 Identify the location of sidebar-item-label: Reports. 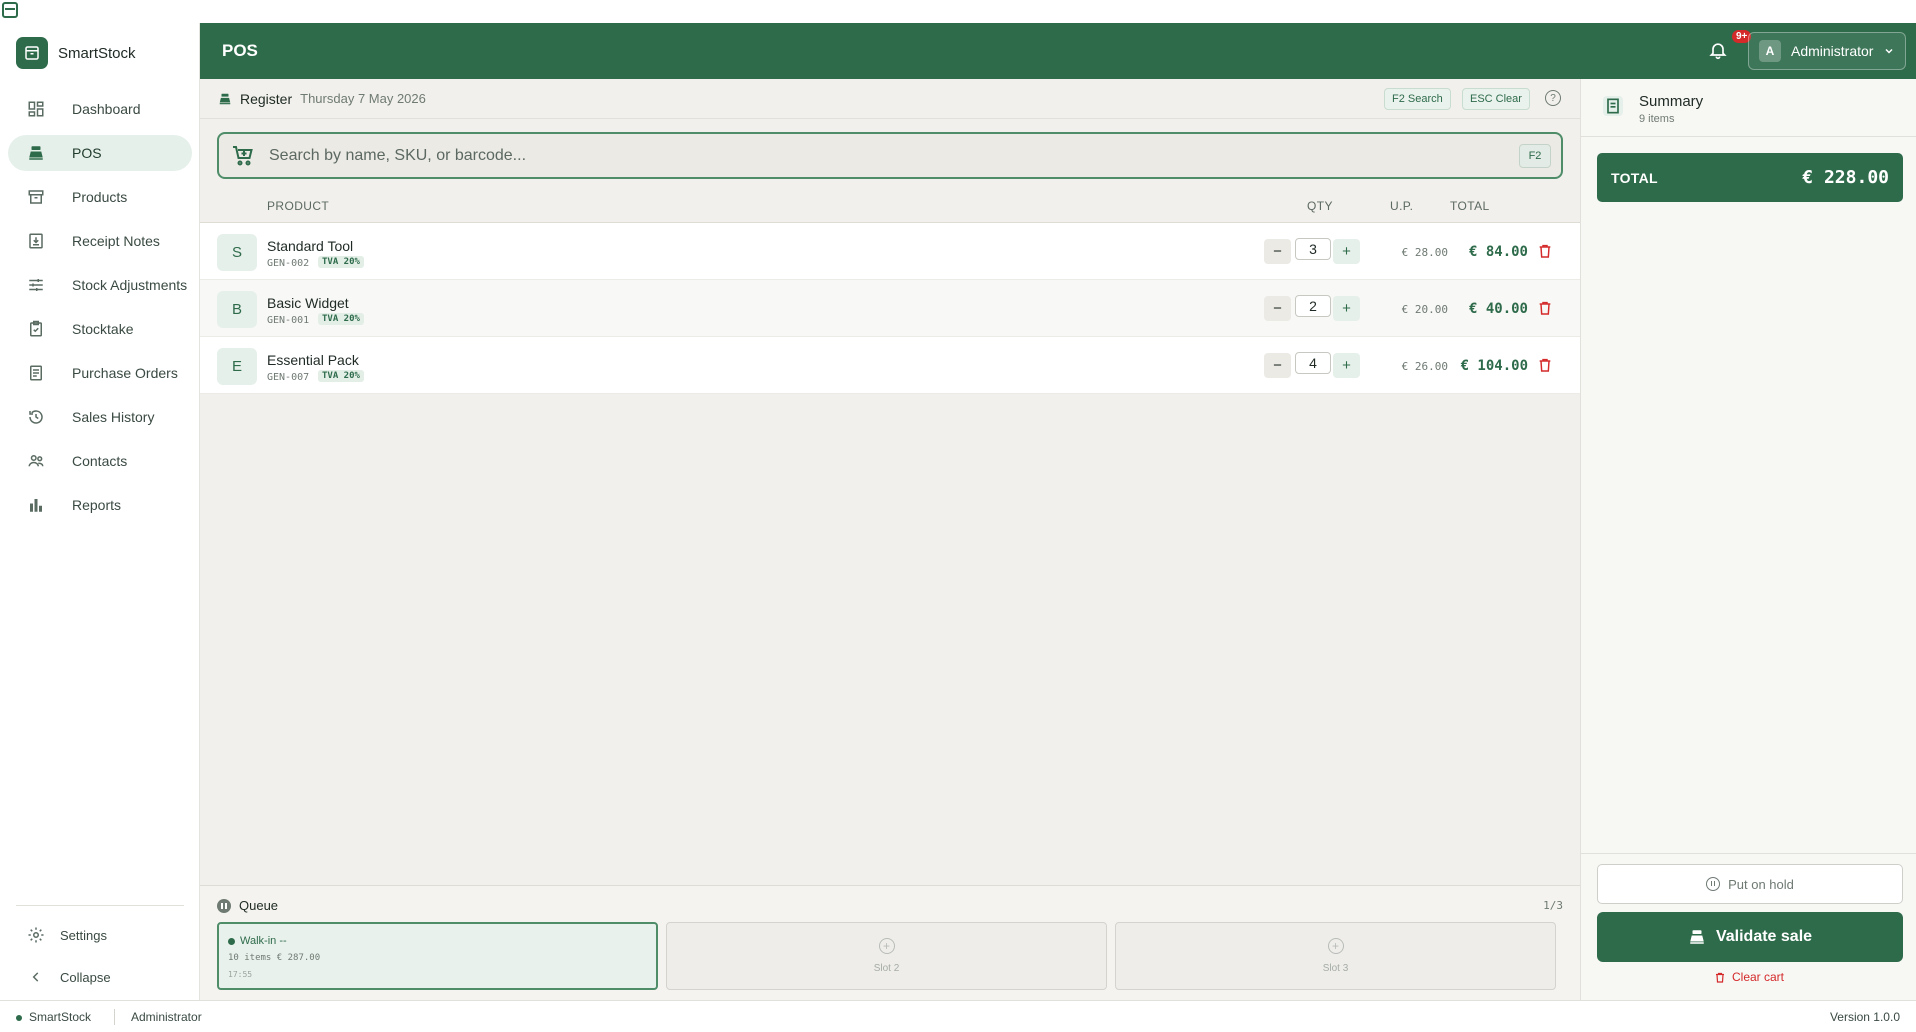
(97, 505).